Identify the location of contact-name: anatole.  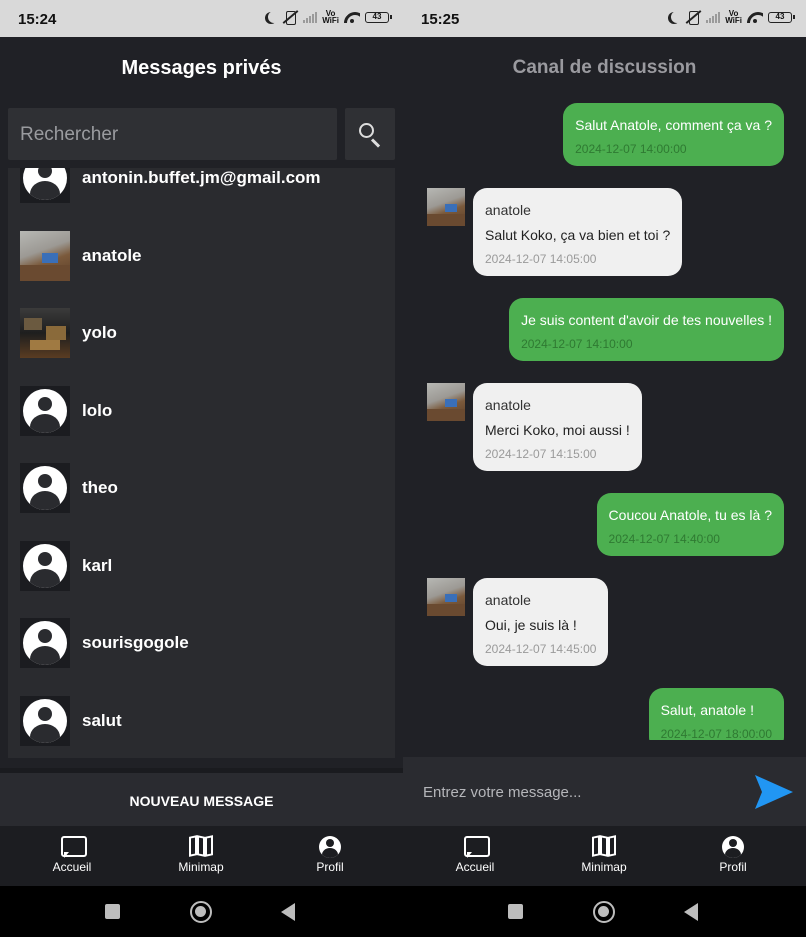
(112, 255).